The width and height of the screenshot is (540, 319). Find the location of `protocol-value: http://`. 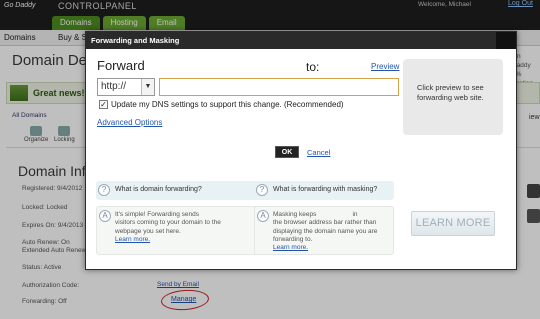

protocol-value: http:// is located at coordinates (114, 86).